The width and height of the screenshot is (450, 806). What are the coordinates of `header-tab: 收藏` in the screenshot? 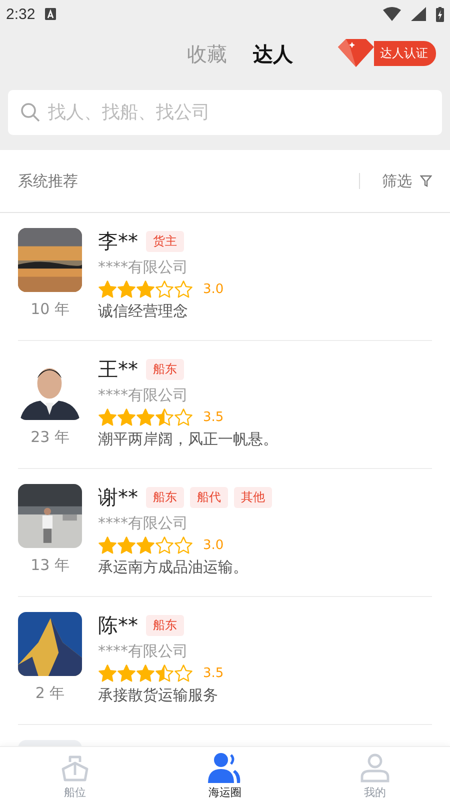 It's located at (207, 54).